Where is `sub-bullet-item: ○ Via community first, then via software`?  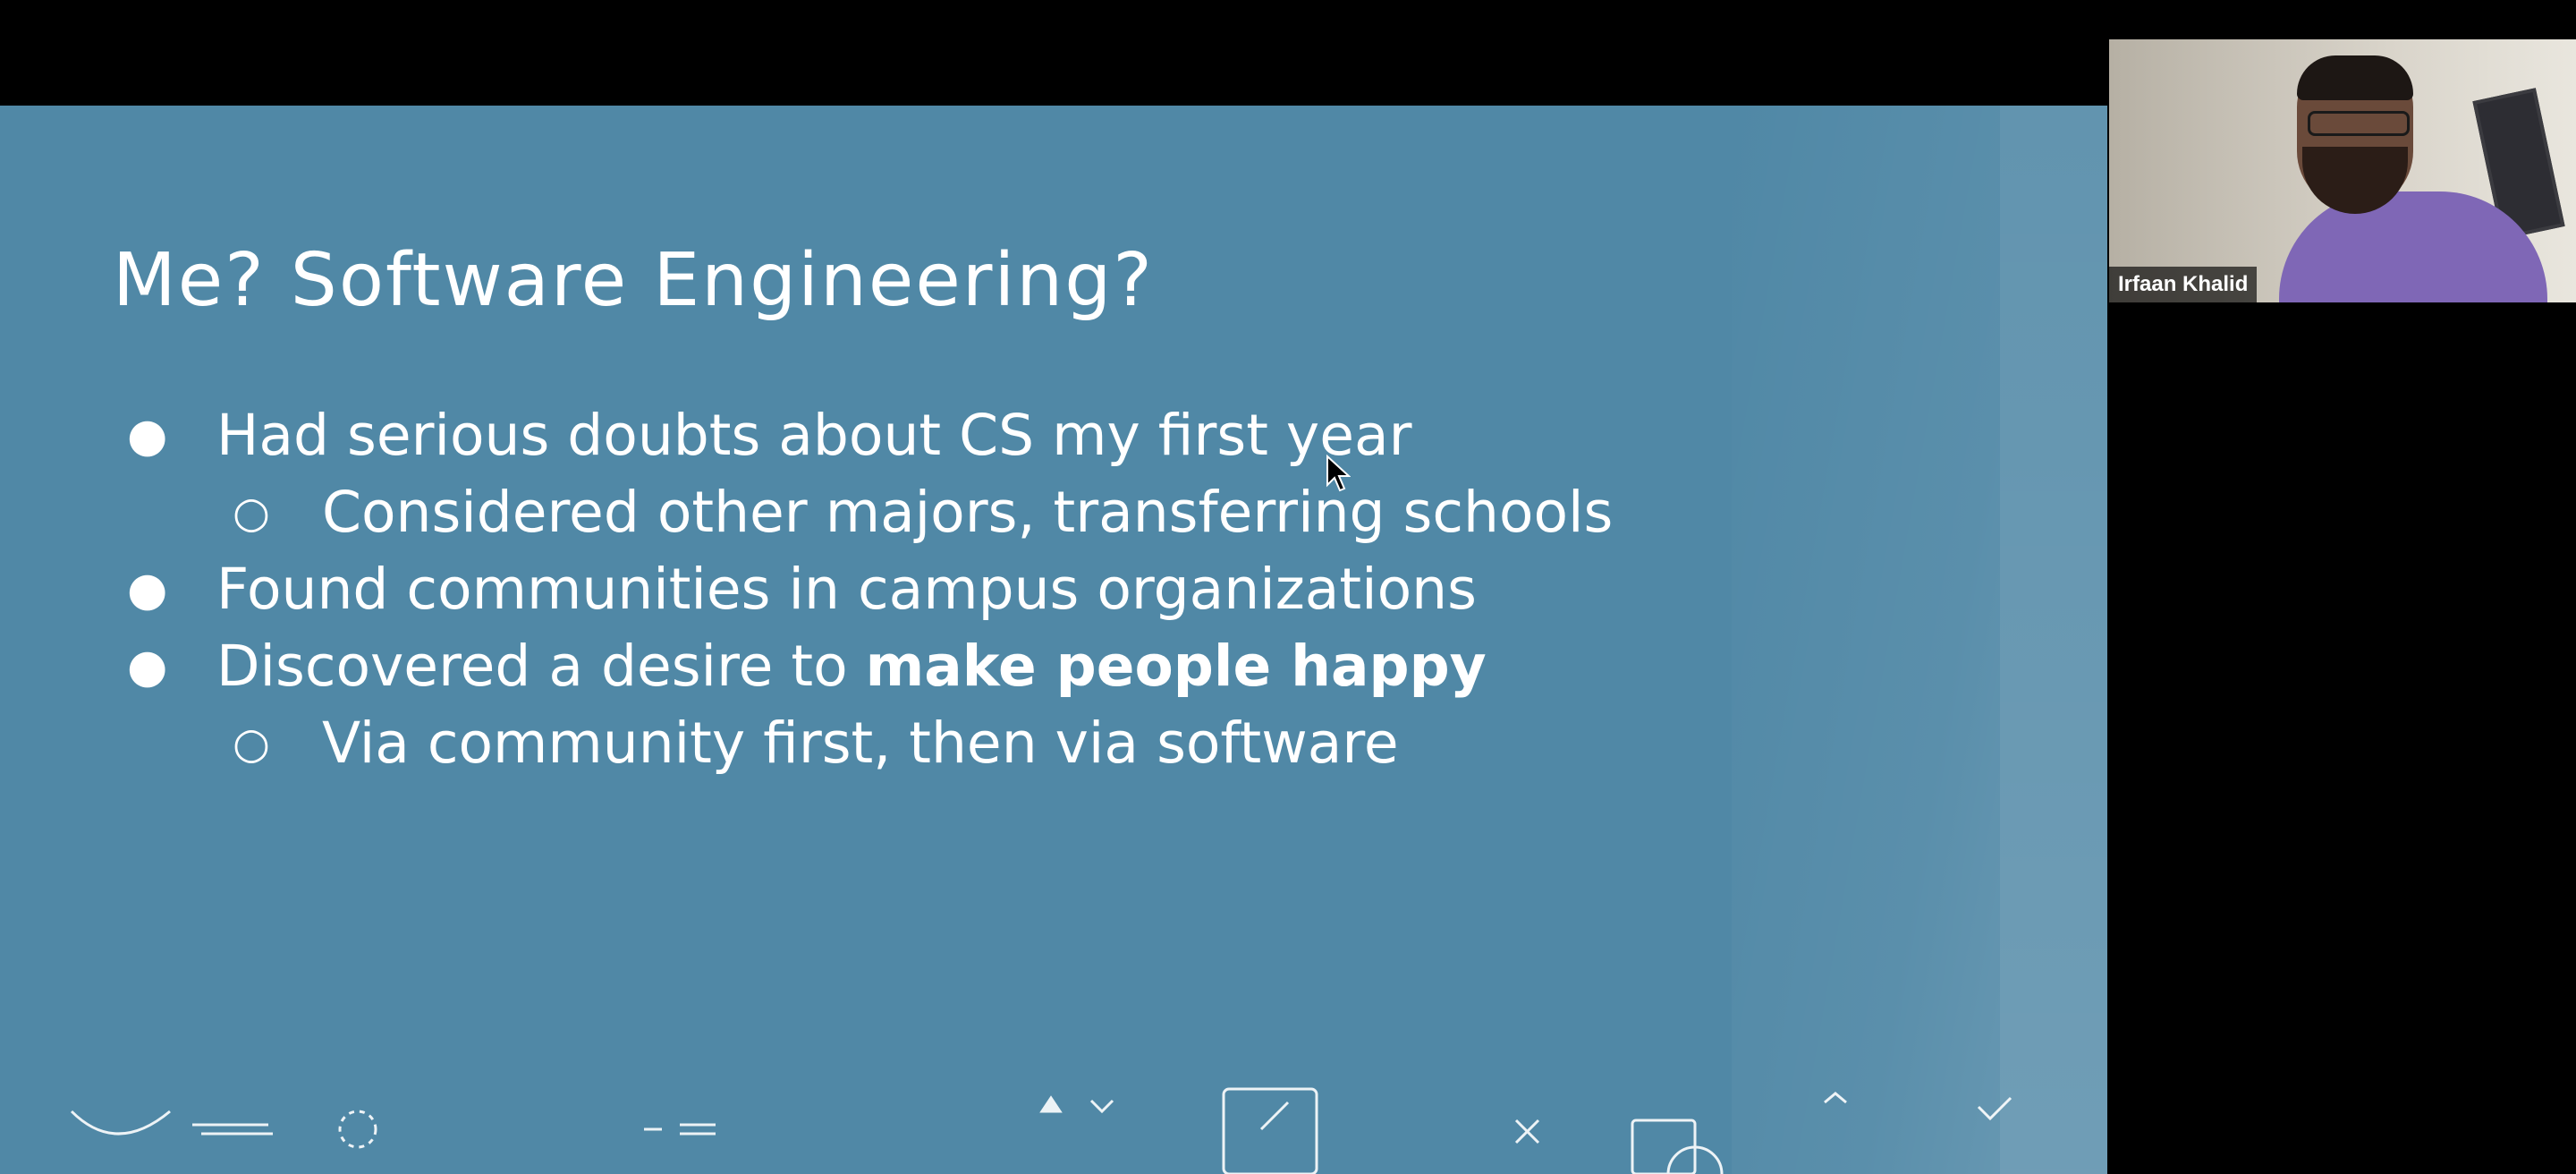
sub-bullet-item: ○ Via community first, then via software is located at coordinates (1053, 743).